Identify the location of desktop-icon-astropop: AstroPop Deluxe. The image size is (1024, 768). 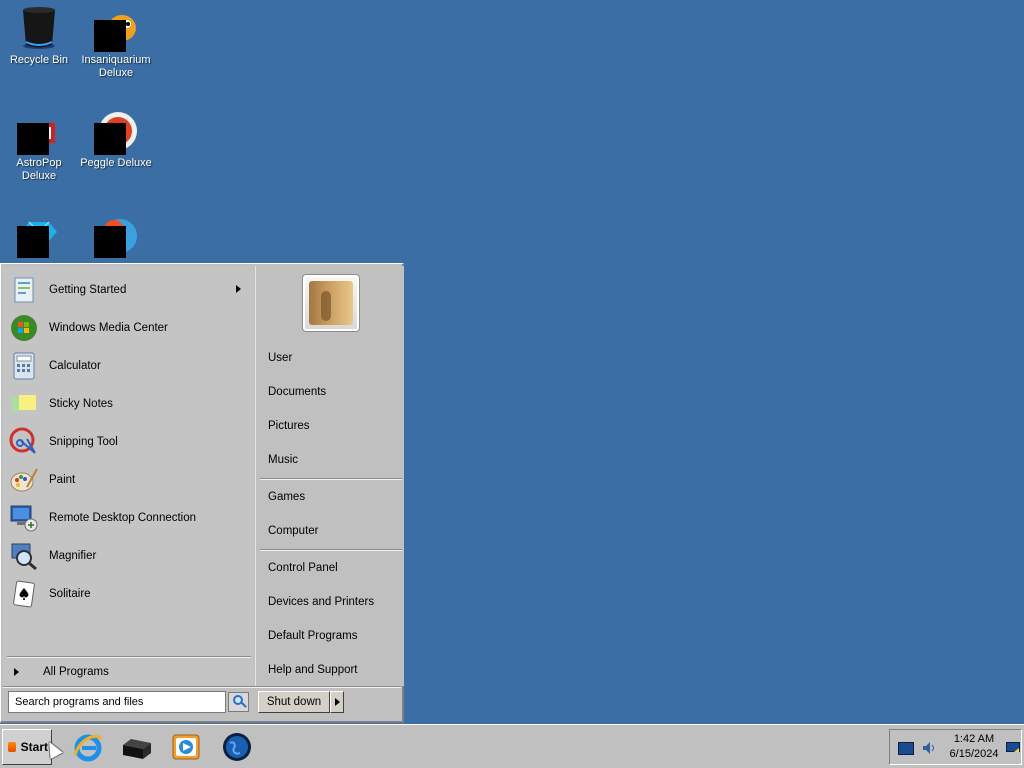
(39, 143).